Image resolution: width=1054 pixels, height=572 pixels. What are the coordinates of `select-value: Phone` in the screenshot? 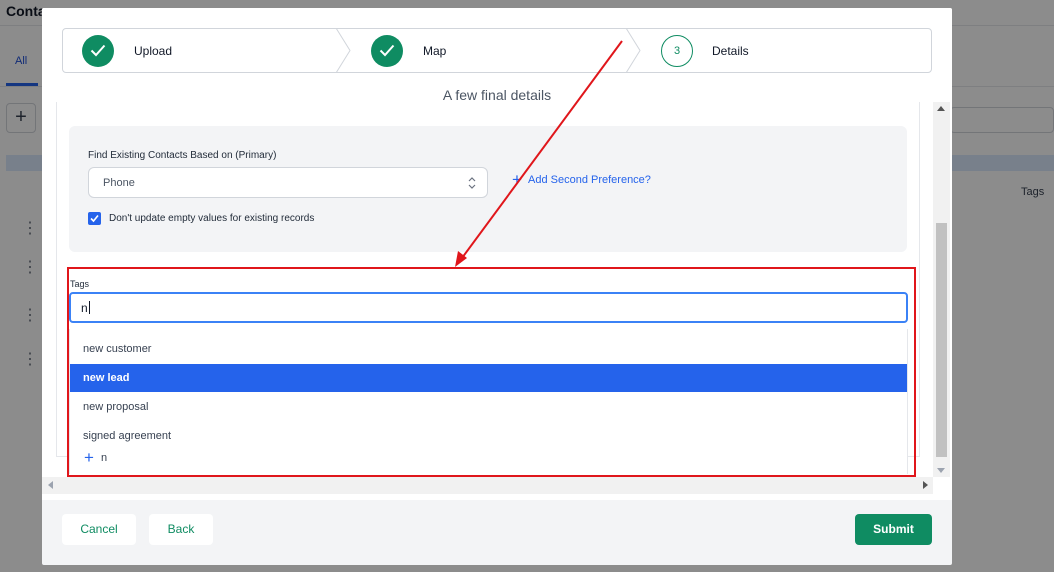 It's located at (119, 183).